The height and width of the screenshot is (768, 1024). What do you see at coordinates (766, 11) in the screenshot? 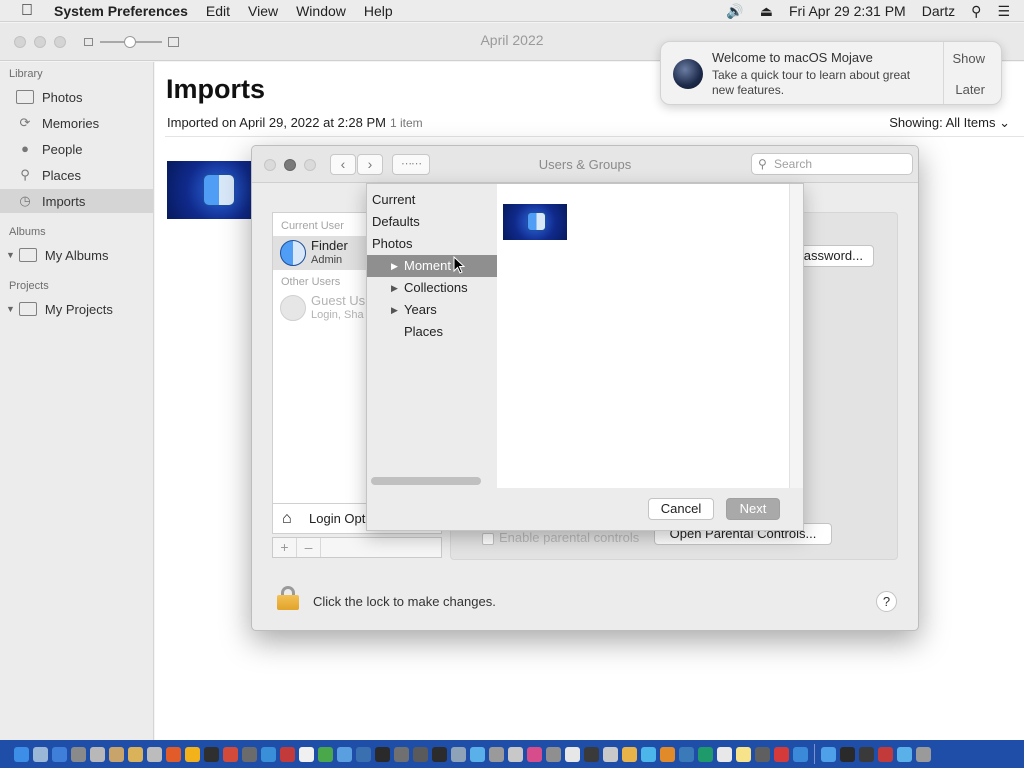
I see `eject-icon: ⏏` at bounding box center [766, 11].